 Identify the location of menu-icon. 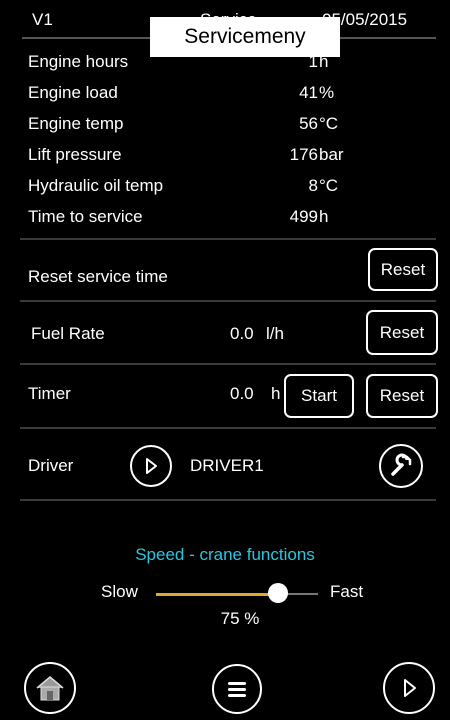
(237, 689).